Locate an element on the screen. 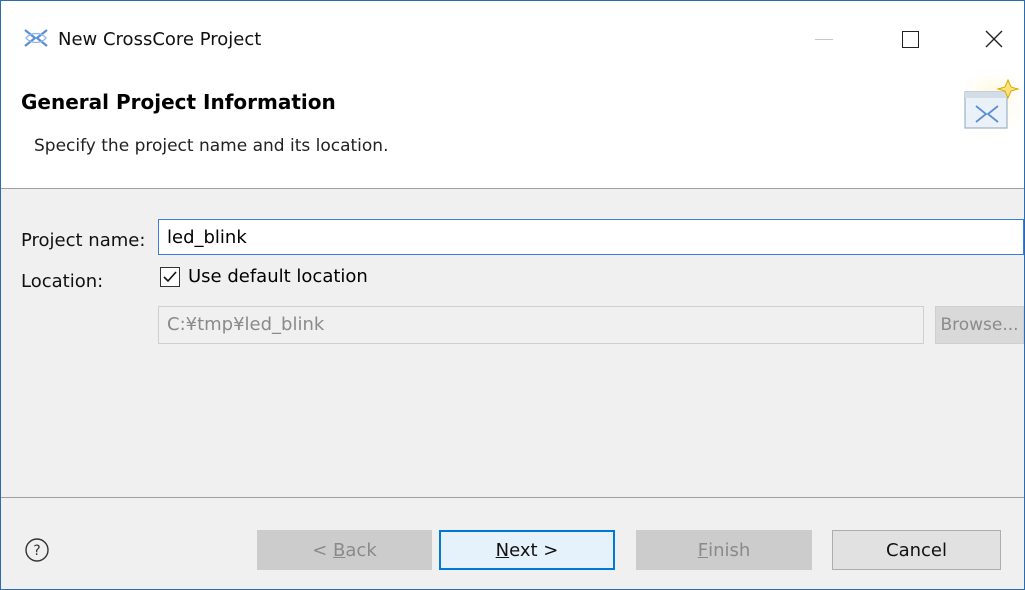  close-icon is located at coordinates (994, 39).